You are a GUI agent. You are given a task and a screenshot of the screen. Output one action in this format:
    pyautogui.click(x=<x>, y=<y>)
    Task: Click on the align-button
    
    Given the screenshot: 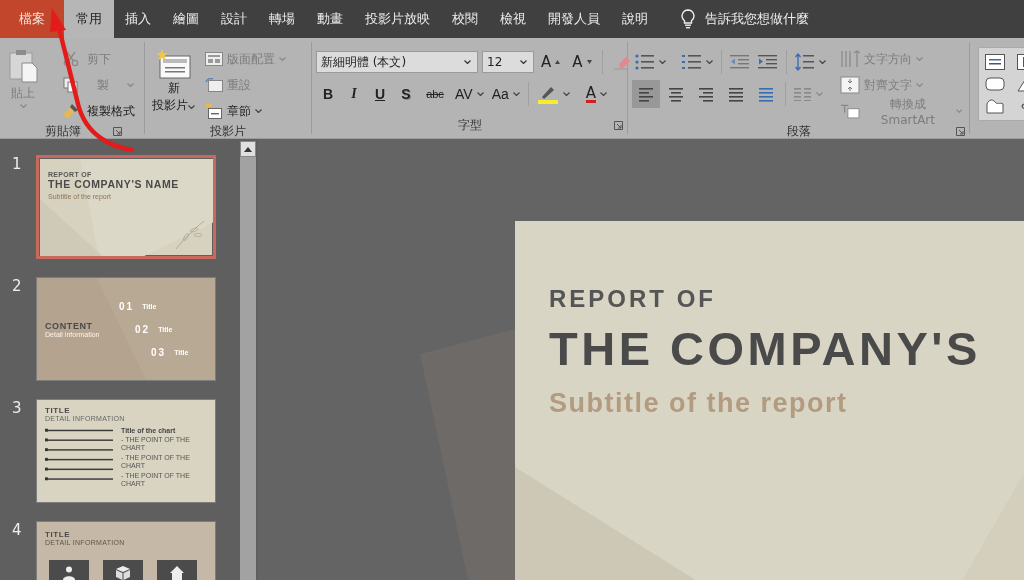 What is the action you would take?
    pyautogui.click(x=646, y=94)
    